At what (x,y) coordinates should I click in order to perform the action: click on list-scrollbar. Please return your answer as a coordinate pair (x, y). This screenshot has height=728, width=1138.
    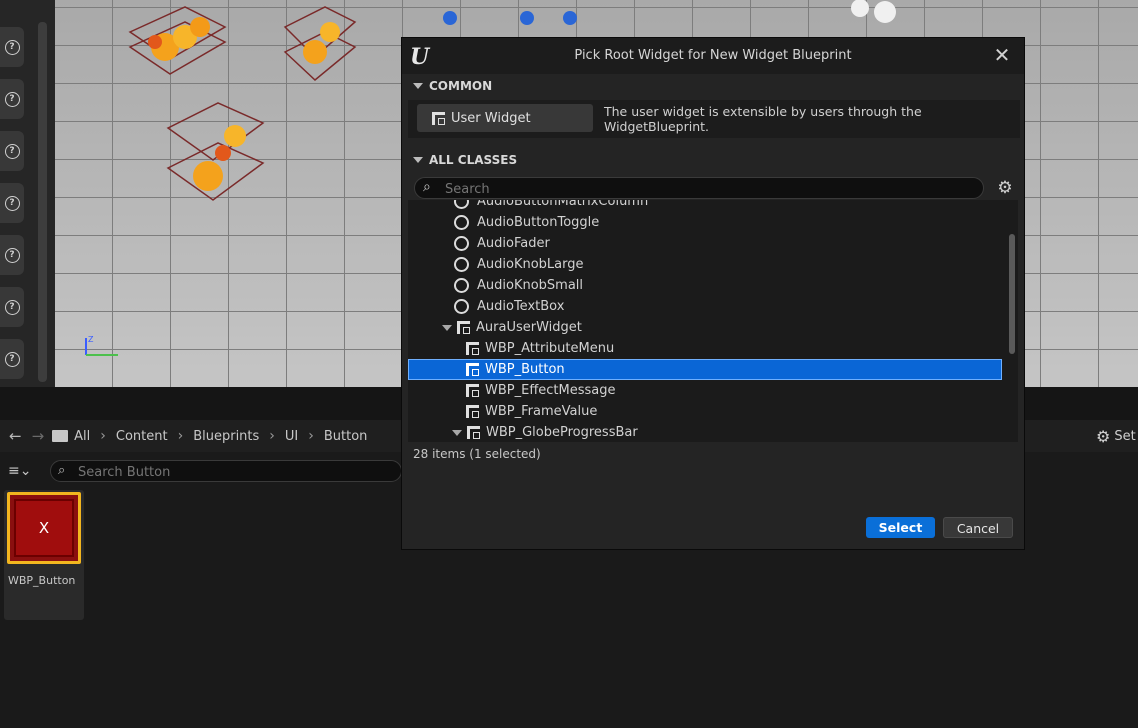
    Looking at the image, I should click on (1012, 294).